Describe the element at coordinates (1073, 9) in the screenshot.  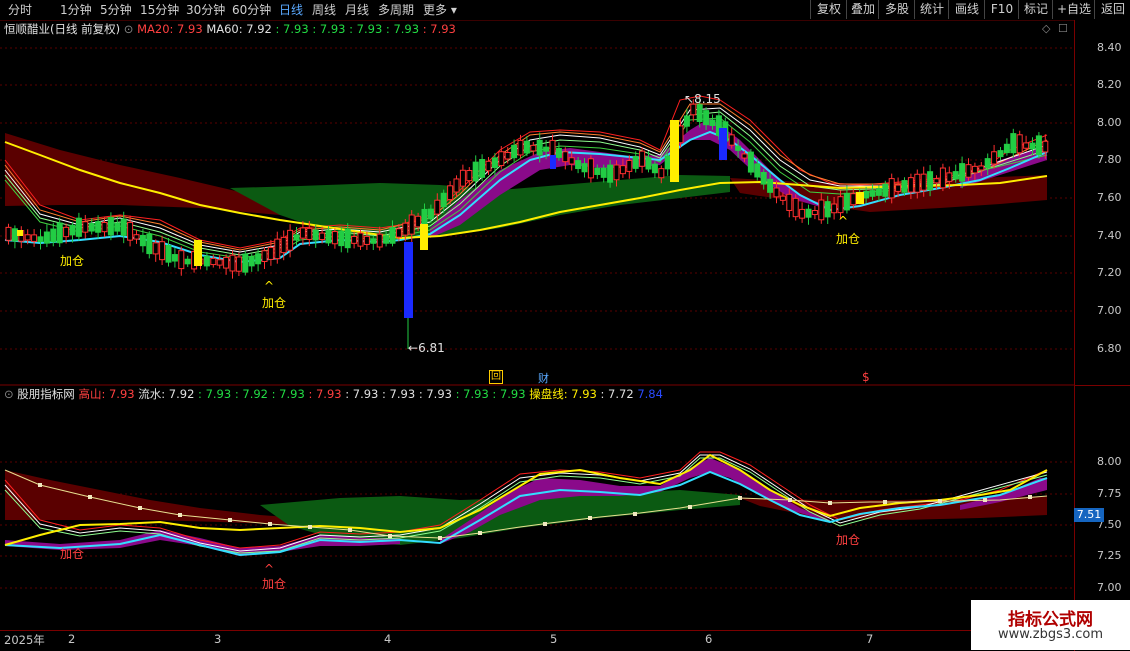
I see `add-watchlist-button: +自选` at that location.